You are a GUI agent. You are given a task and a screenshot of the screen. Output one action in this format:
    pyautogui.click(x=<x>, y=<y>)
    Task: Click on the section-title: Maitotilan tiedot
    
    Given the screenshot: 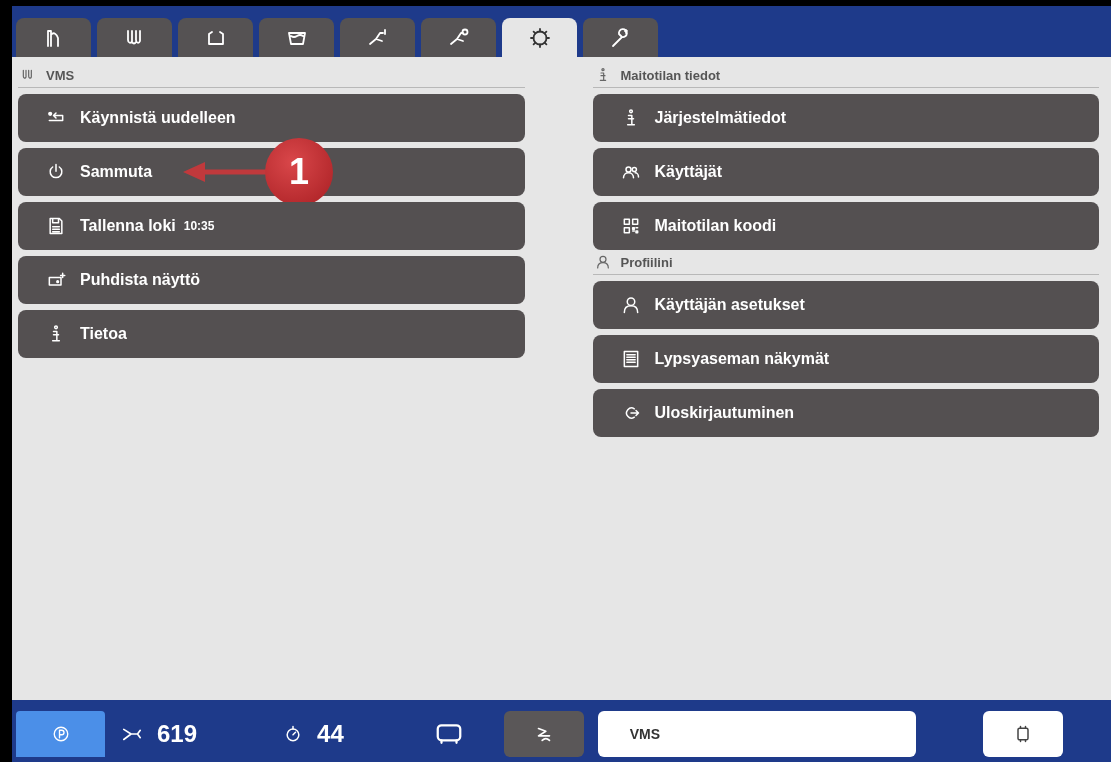 What is the action you would take?
    pyautogui.click(x=670, y=75)
    